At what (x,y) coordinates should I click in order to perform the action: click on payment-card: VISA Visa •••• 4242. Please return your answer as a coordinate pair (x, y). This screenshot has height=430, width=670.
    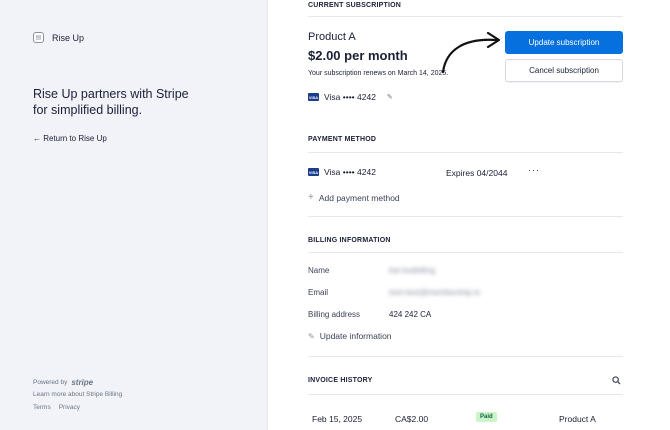
    Looking at the image, I should click on (342, 172).